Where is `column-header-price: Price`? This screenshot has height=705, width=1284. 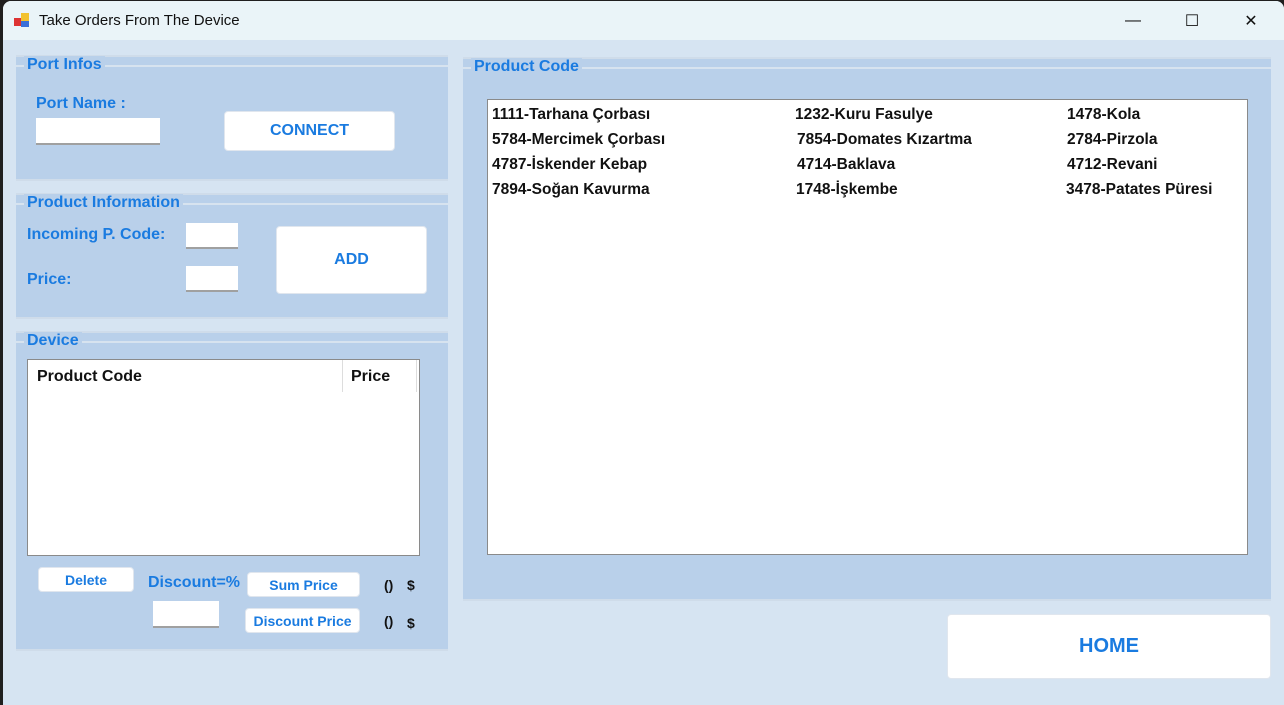 column-header-price: Price is located at coordinates (370, 377).